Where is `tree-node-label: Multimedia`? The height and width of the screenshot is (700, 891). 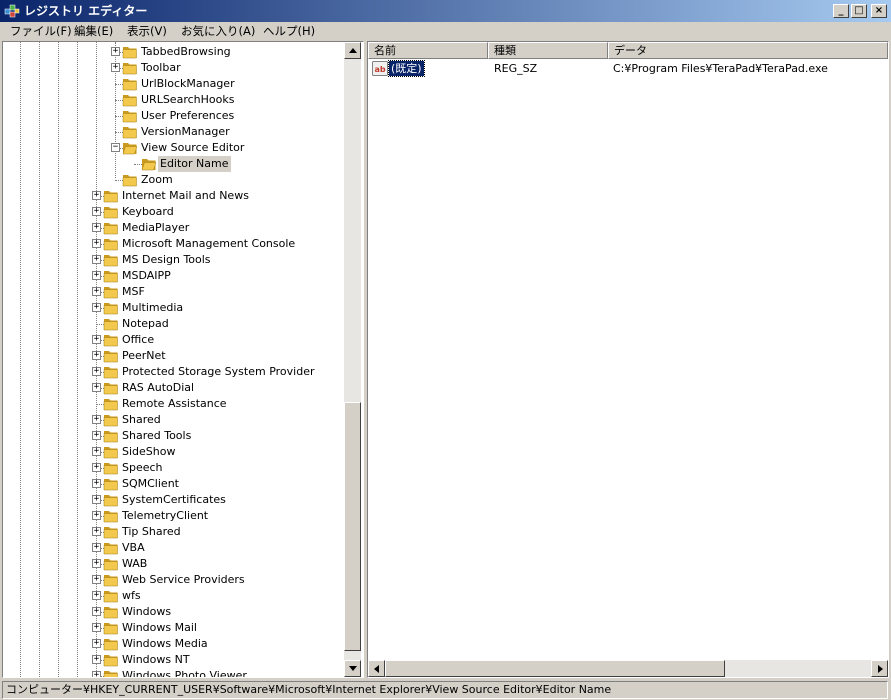
tree-node-label: Multimedia is located at coordinates (152, 308).